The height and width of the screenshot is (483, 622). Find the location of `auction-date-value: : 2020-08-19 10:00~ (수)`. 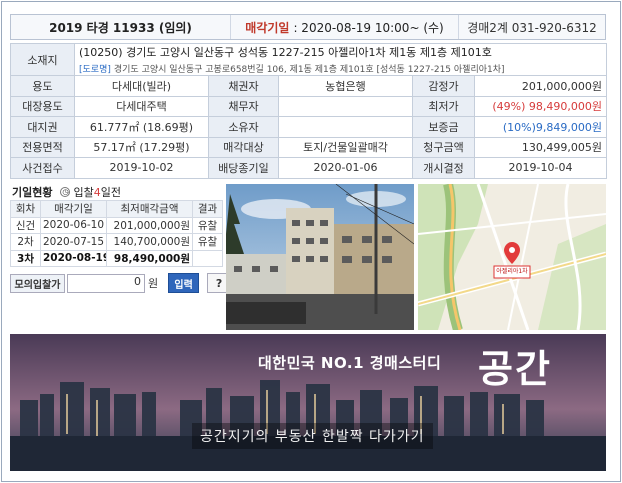

auction-date-value: : 2020-08-19 10:00~ (수) is located at coordinates (368, 27).